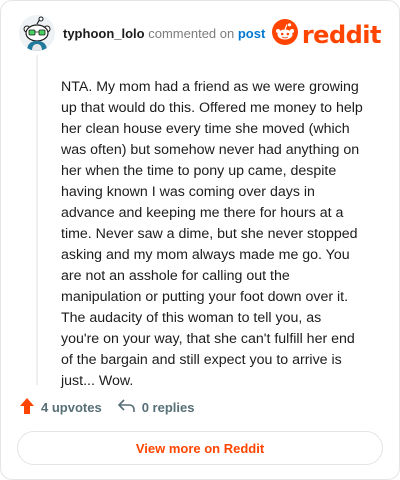 This screenshot has height=480, width=400. Describe the element at coordinates (168, 407) in the screenshot. I see `reply-count: 0 replies` at that location.